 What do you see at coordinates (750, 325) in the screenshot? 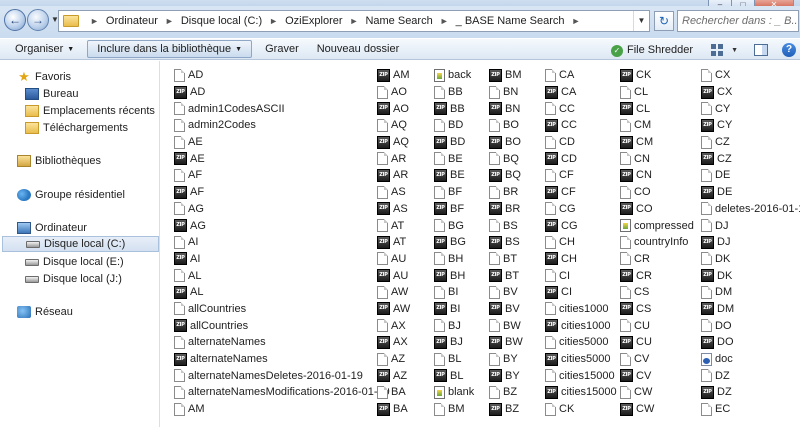
I see `file-item: DO` at bounding box center [750, 325].